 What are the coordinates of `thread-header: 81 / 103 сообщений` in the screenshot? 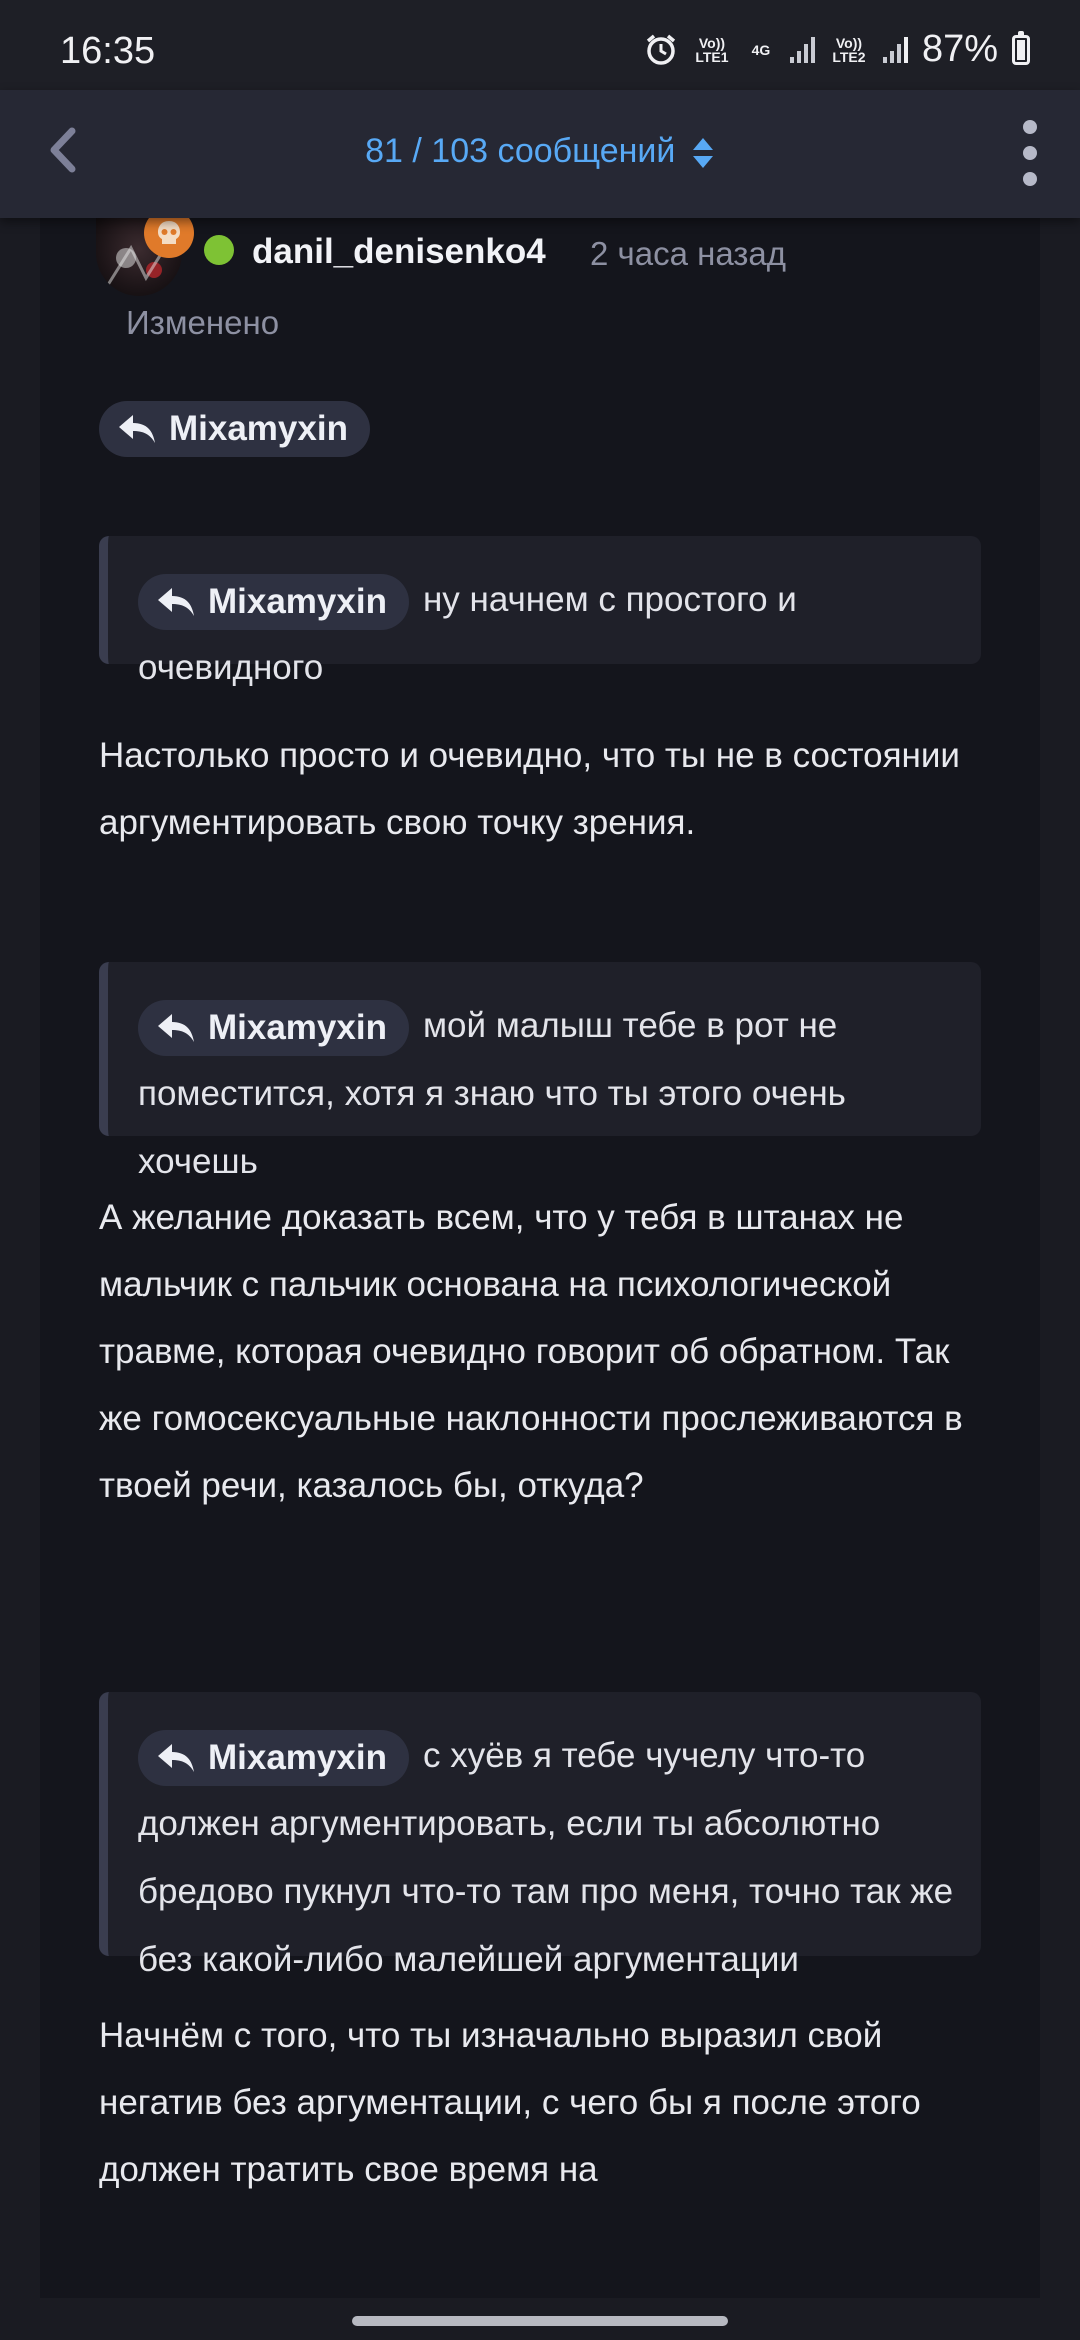 It's located at (540, 154).